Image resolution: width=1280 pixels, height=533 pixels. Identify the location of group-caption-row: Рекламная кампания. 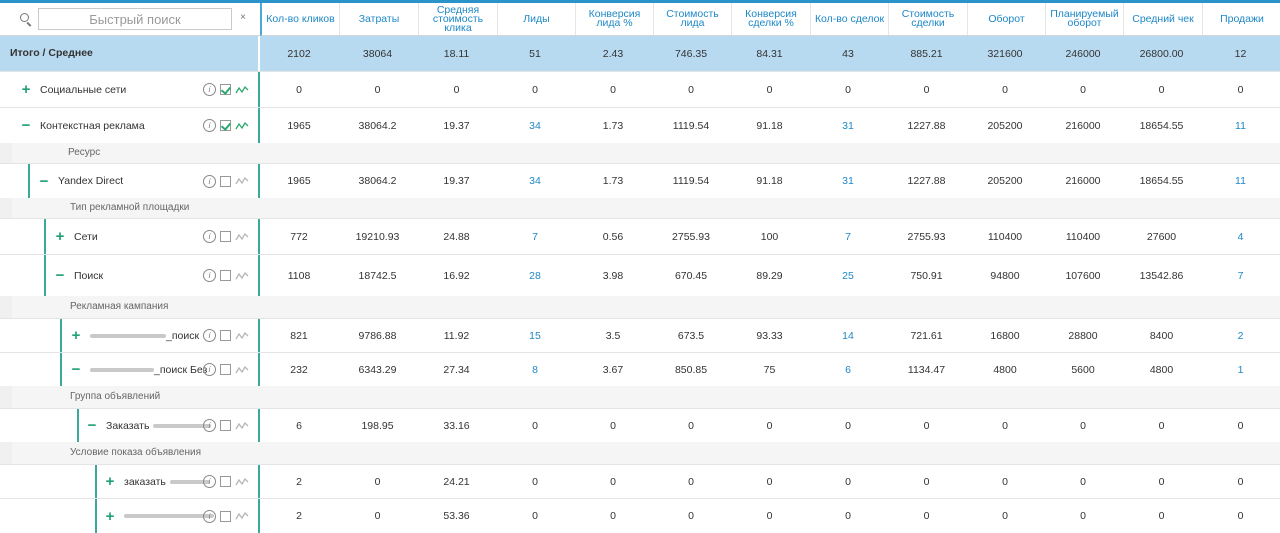
(646, 307).